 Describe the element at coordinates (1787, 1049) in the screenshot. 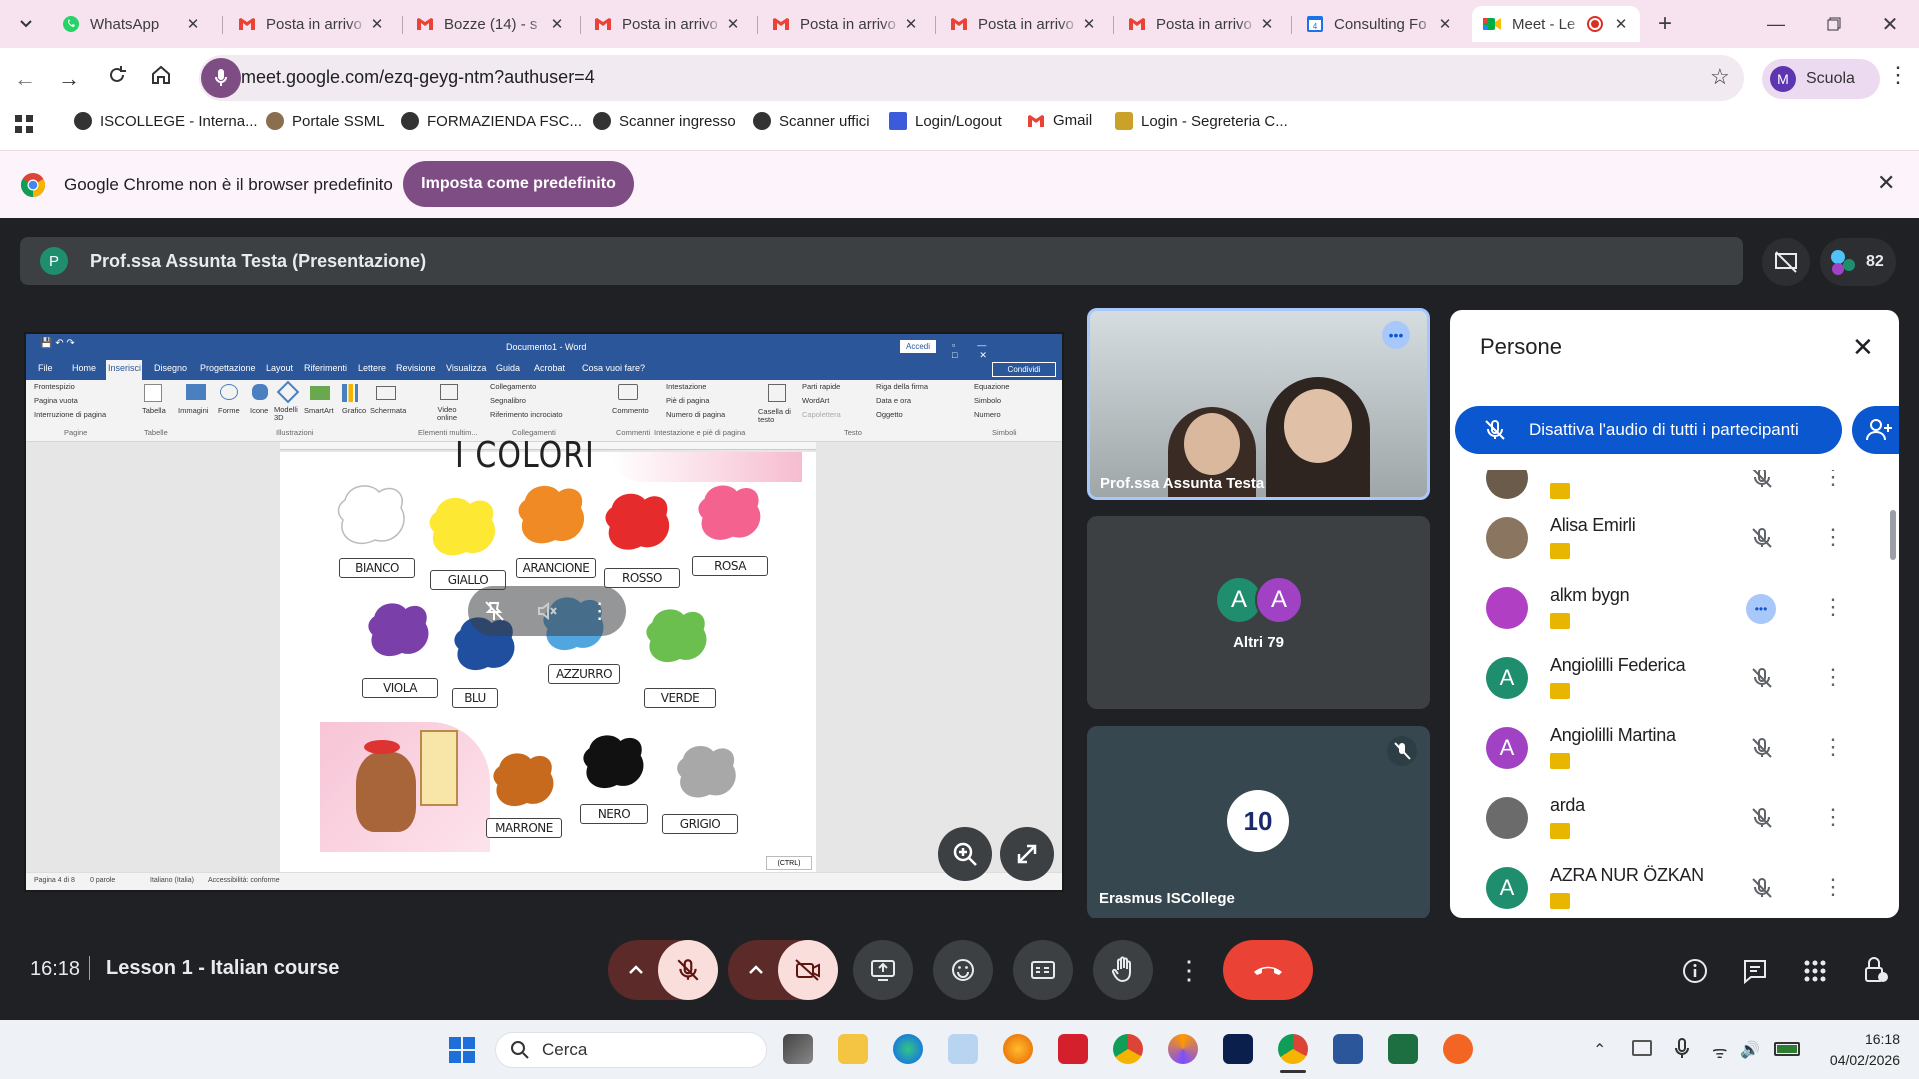

I see `battery-icon` at that location.